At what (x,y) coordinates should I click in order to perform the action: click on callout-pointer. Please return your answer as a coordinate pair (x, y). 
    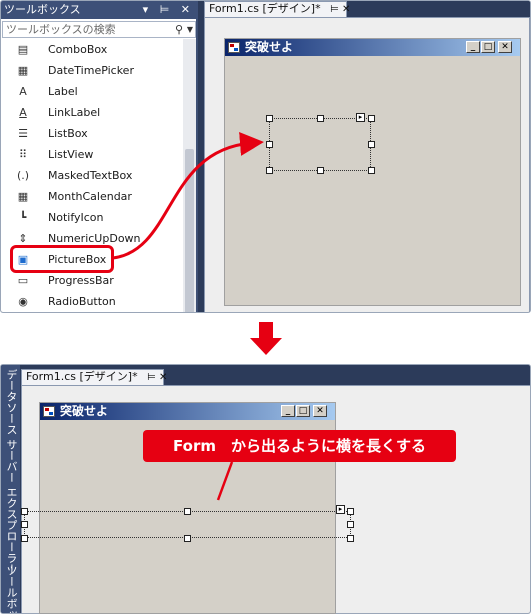
    Looking at the image, I should click on (225, 481).